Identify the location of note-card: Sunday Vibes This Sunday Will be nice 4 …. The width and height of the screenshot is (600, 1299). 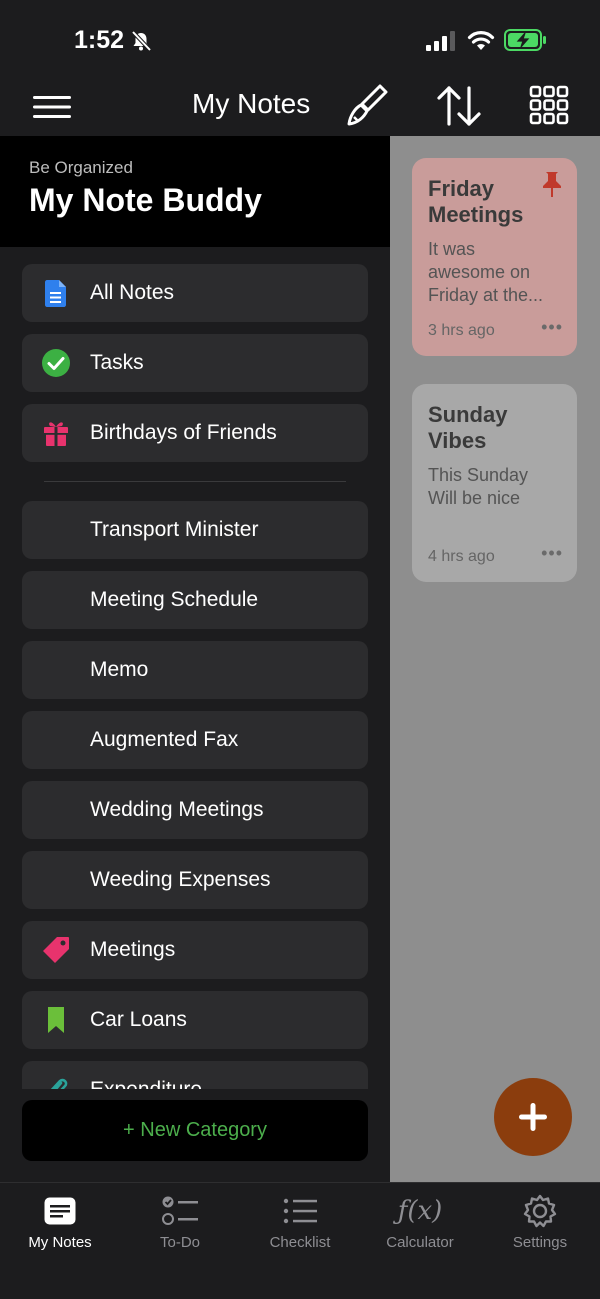
(494, 483).